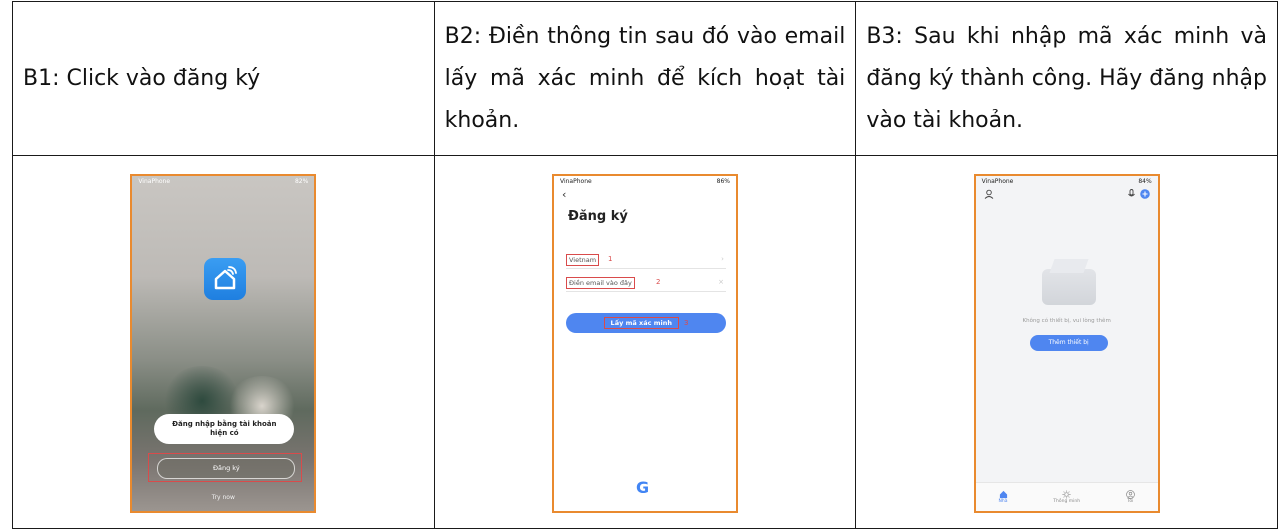 The image size is (1284, 532). What do you see at coordinates (1131, 193) in the screenshot?
I see `microphone-icon` at bounding box center [1131, 193].